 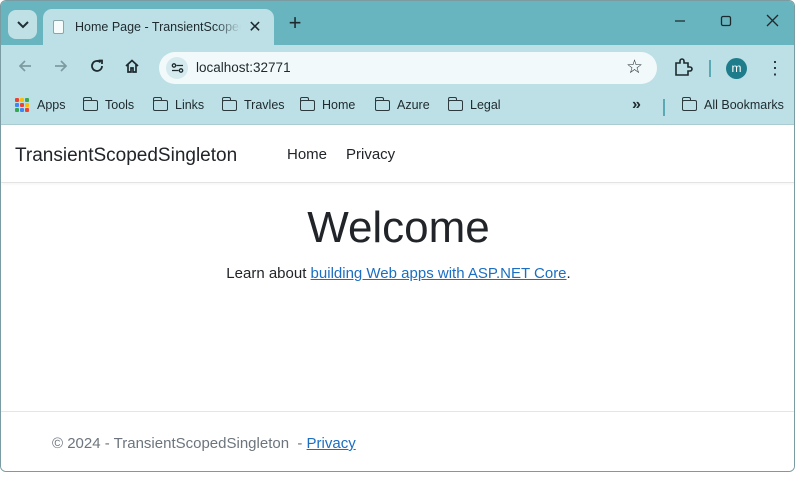 I want to click on avatar: m, so click(x=736, y=68).